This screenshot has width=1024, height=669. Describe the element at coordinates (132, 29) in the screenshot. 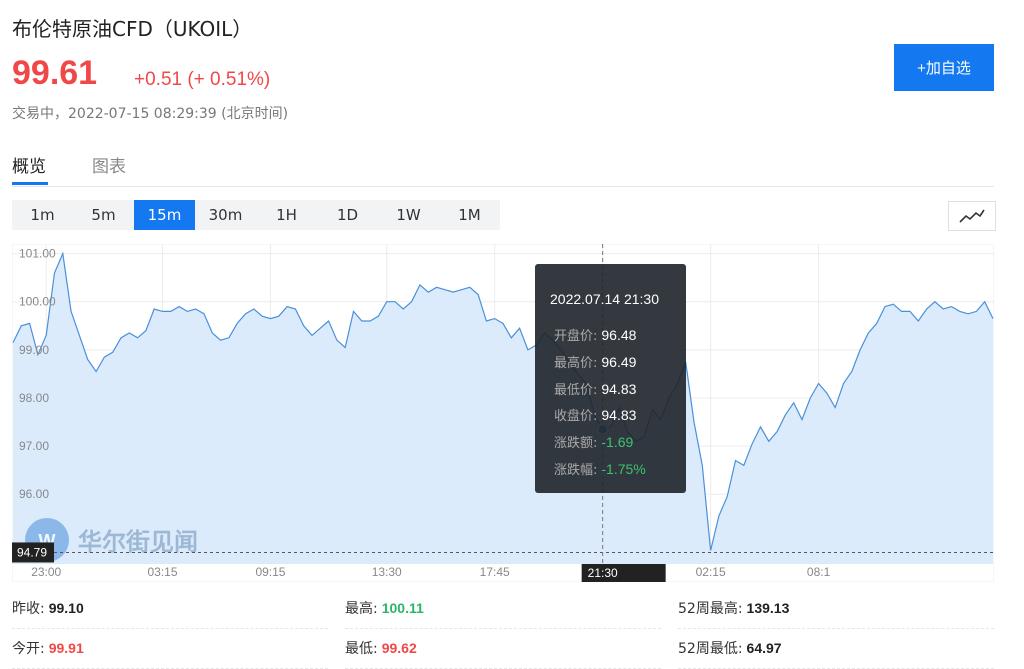

I see `instrument-title: 布伦特原油CFD（UKOIL）` at that location.